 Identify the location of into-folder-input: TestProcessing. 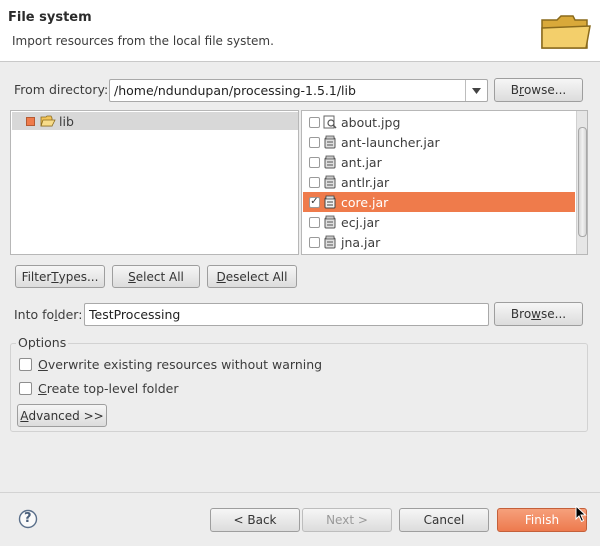
(286, 314).